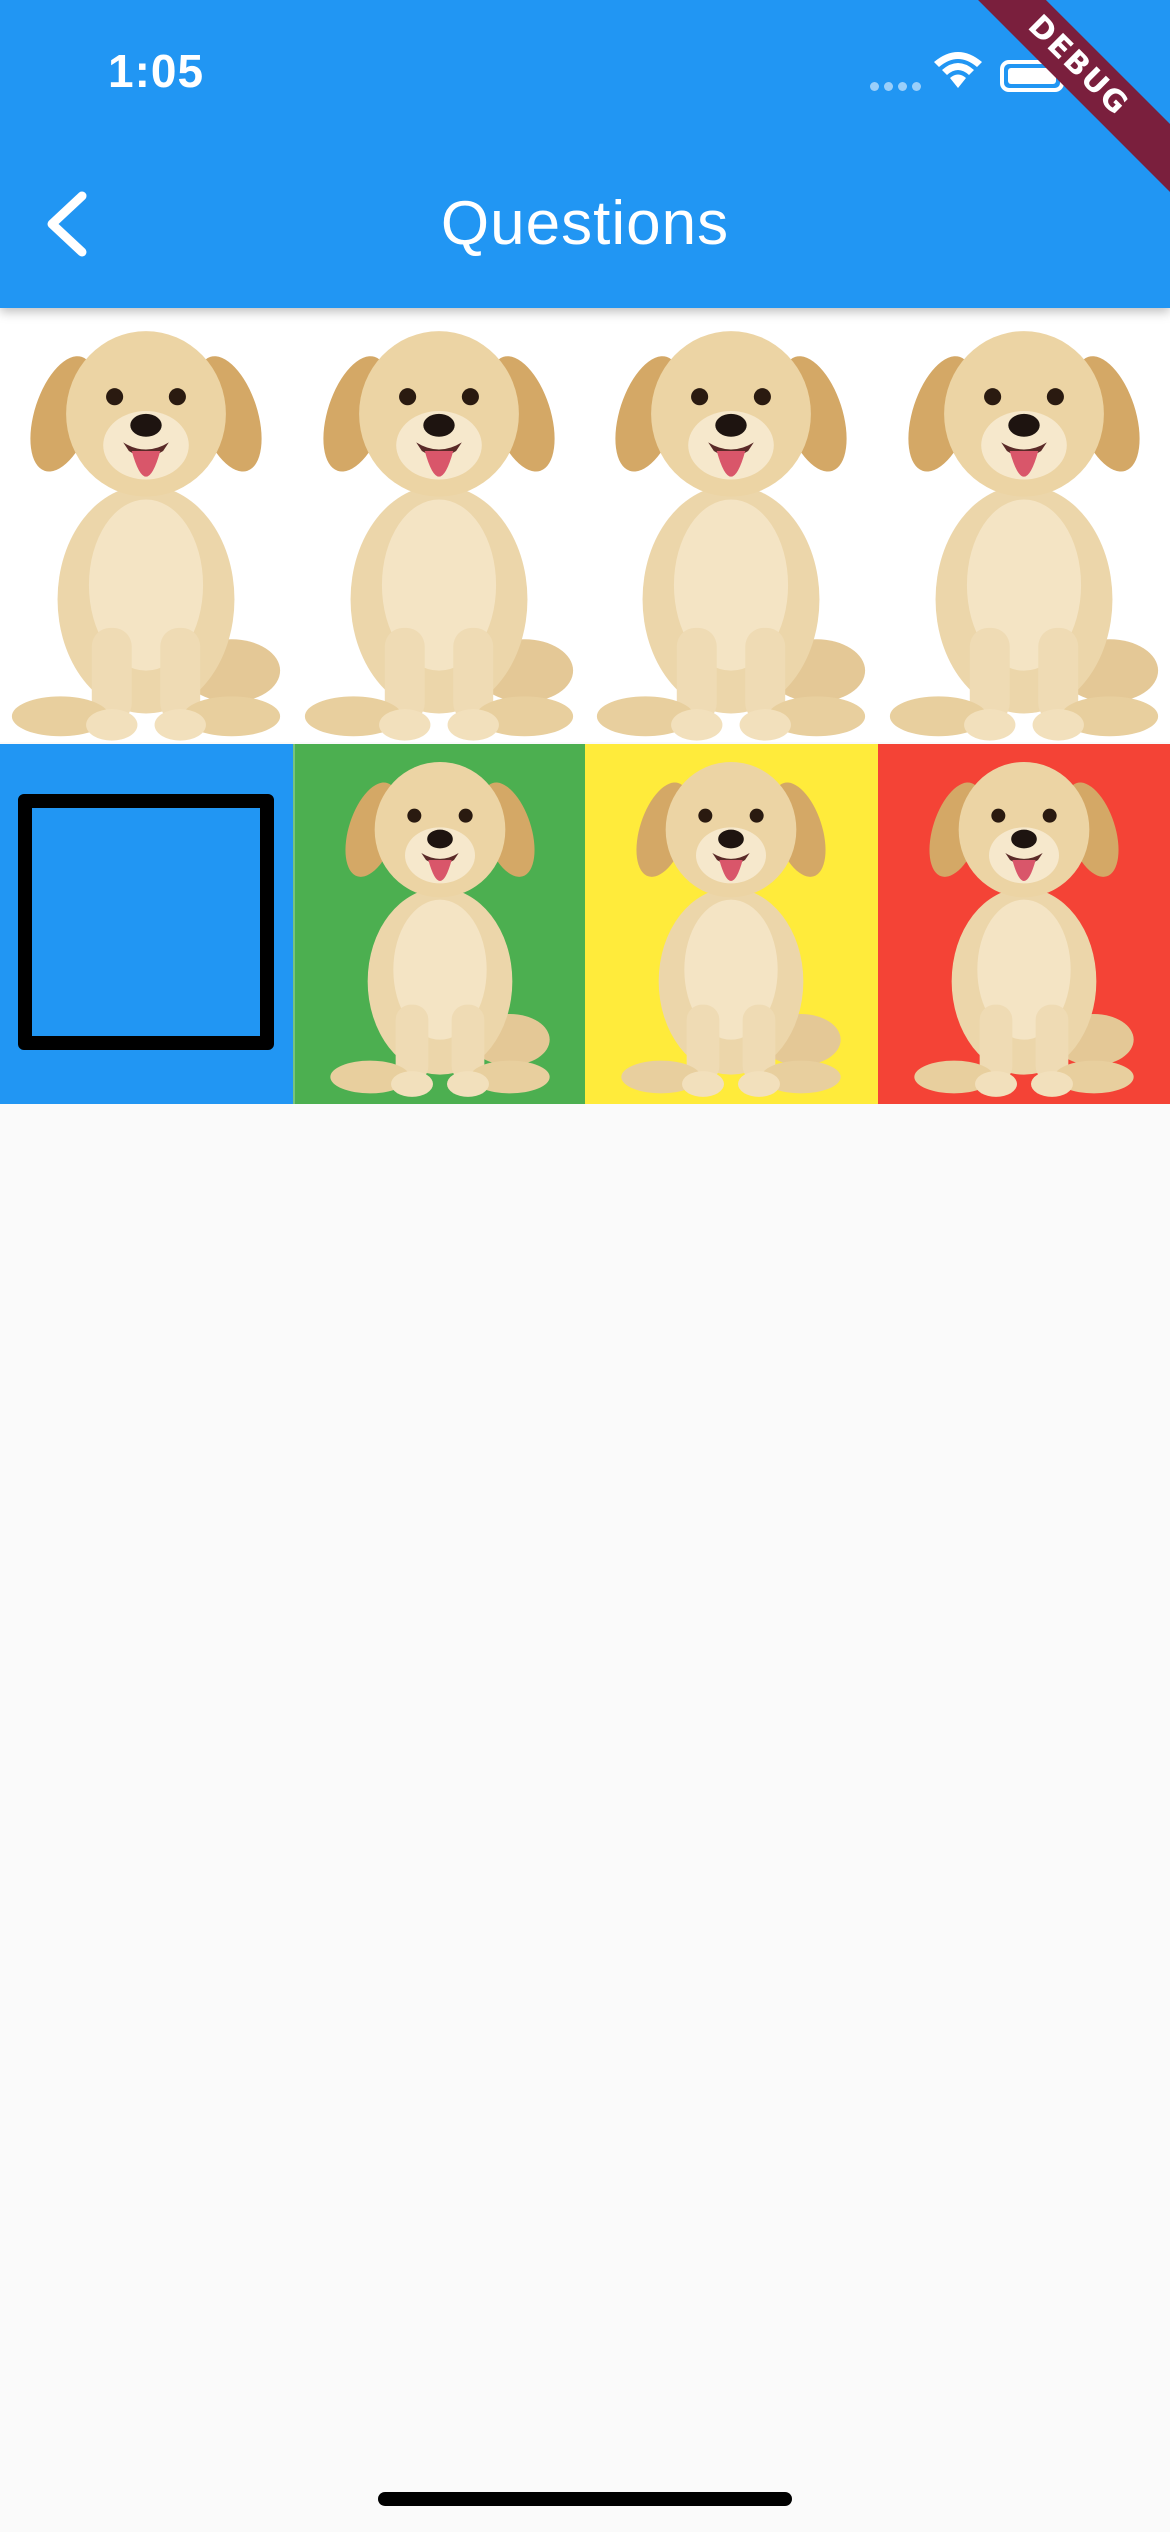  I want to click on page-title: Questions, so click(585, 223).